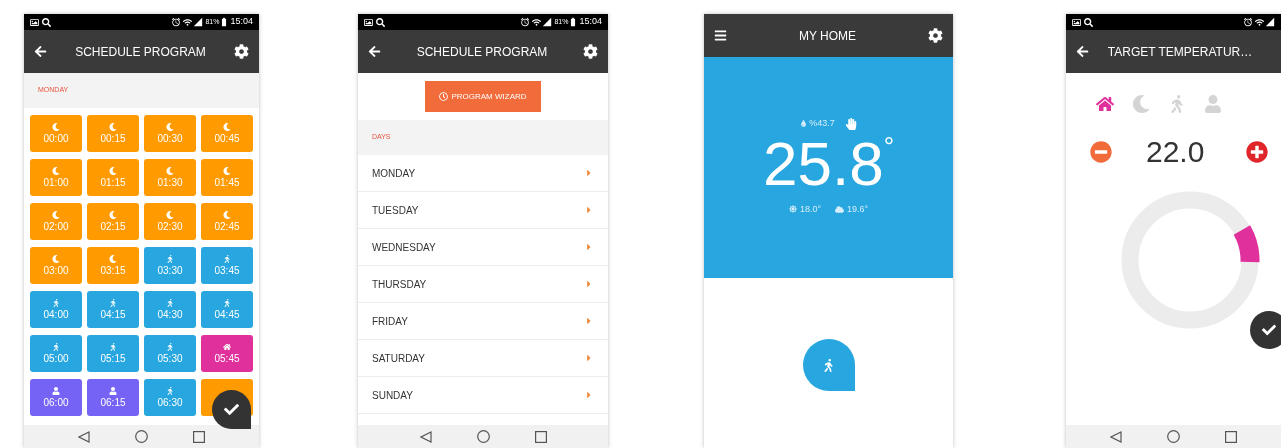 The height and width of the screenshot is (448, 1281). I want to click on time-slot: 05:15, so click(113, 353).